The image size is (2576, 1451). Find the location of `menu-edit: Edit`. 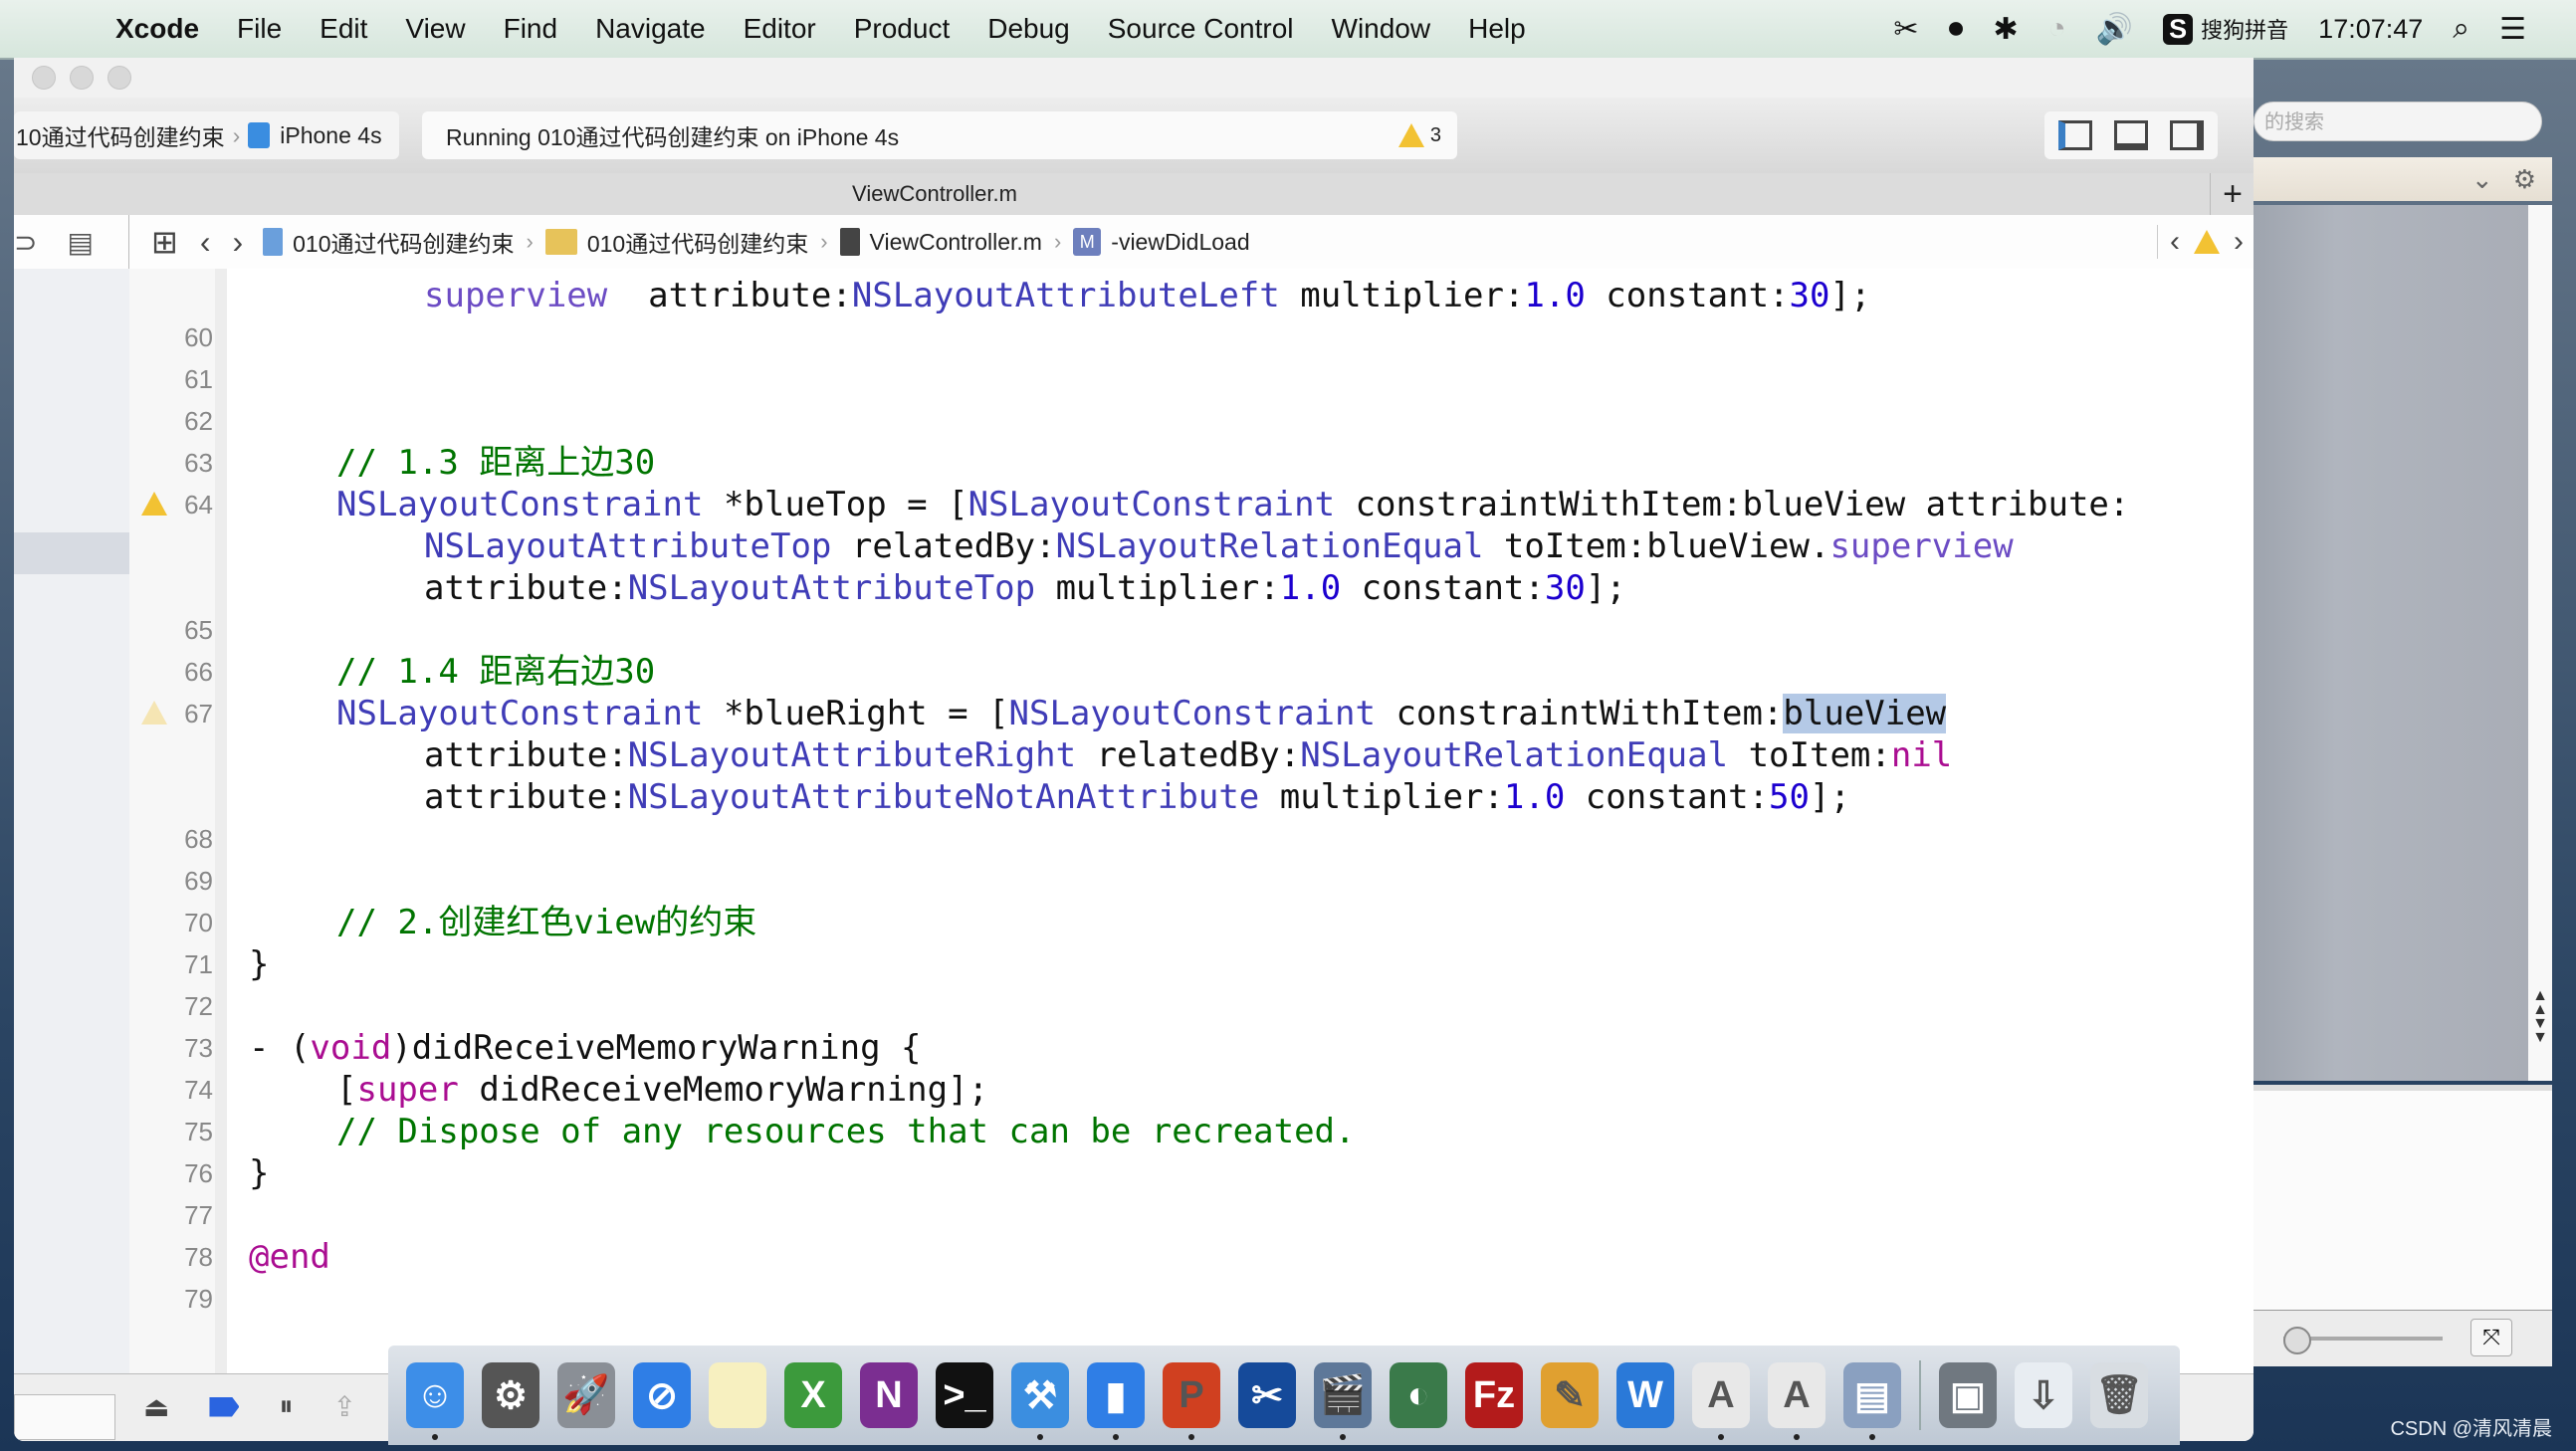

menu-edit: Edit is located at coordinates (343, 29).